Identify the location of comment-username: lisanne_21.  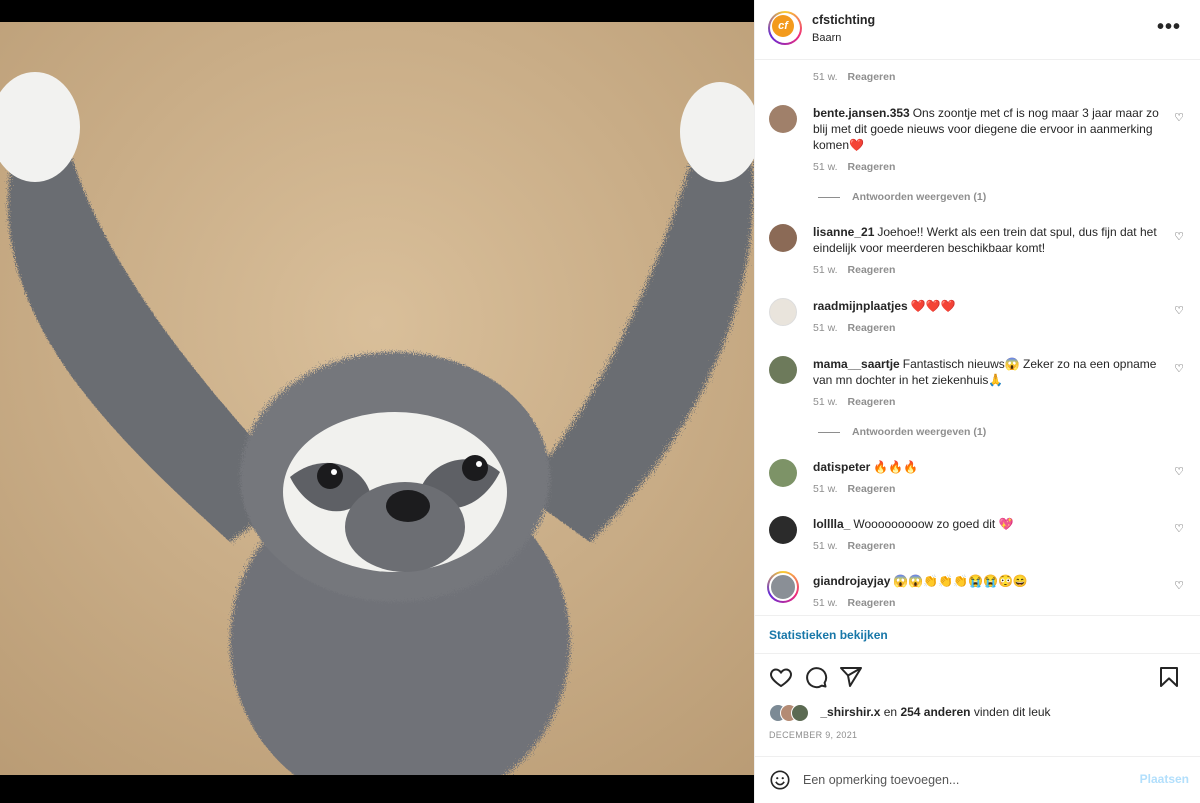
(843, 232).